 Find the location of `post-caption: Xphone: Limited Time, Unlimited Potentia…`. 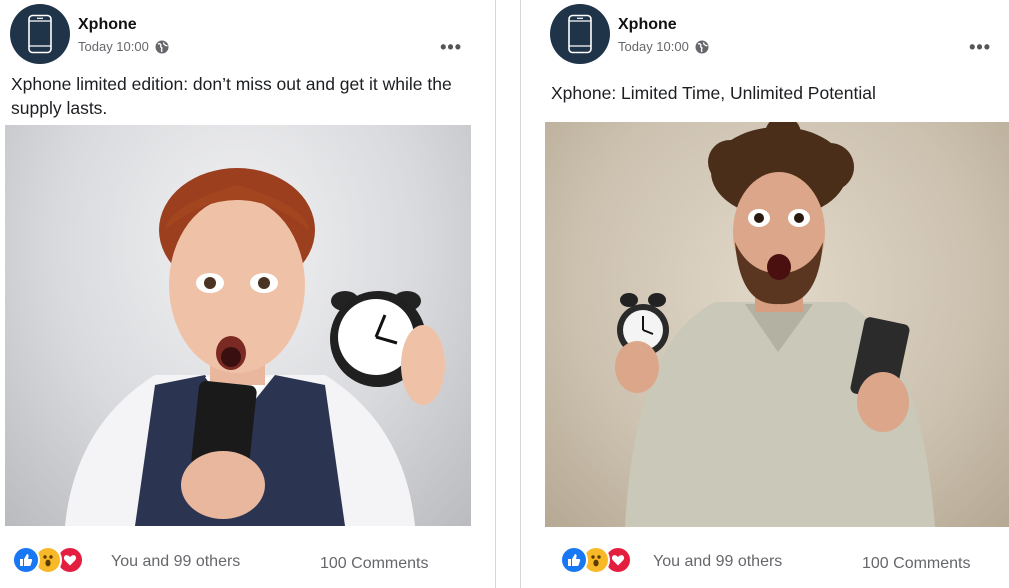

post-caption: Xphone: Limited Time, Unlimited Potentia… is located at coordinates (713, 93).